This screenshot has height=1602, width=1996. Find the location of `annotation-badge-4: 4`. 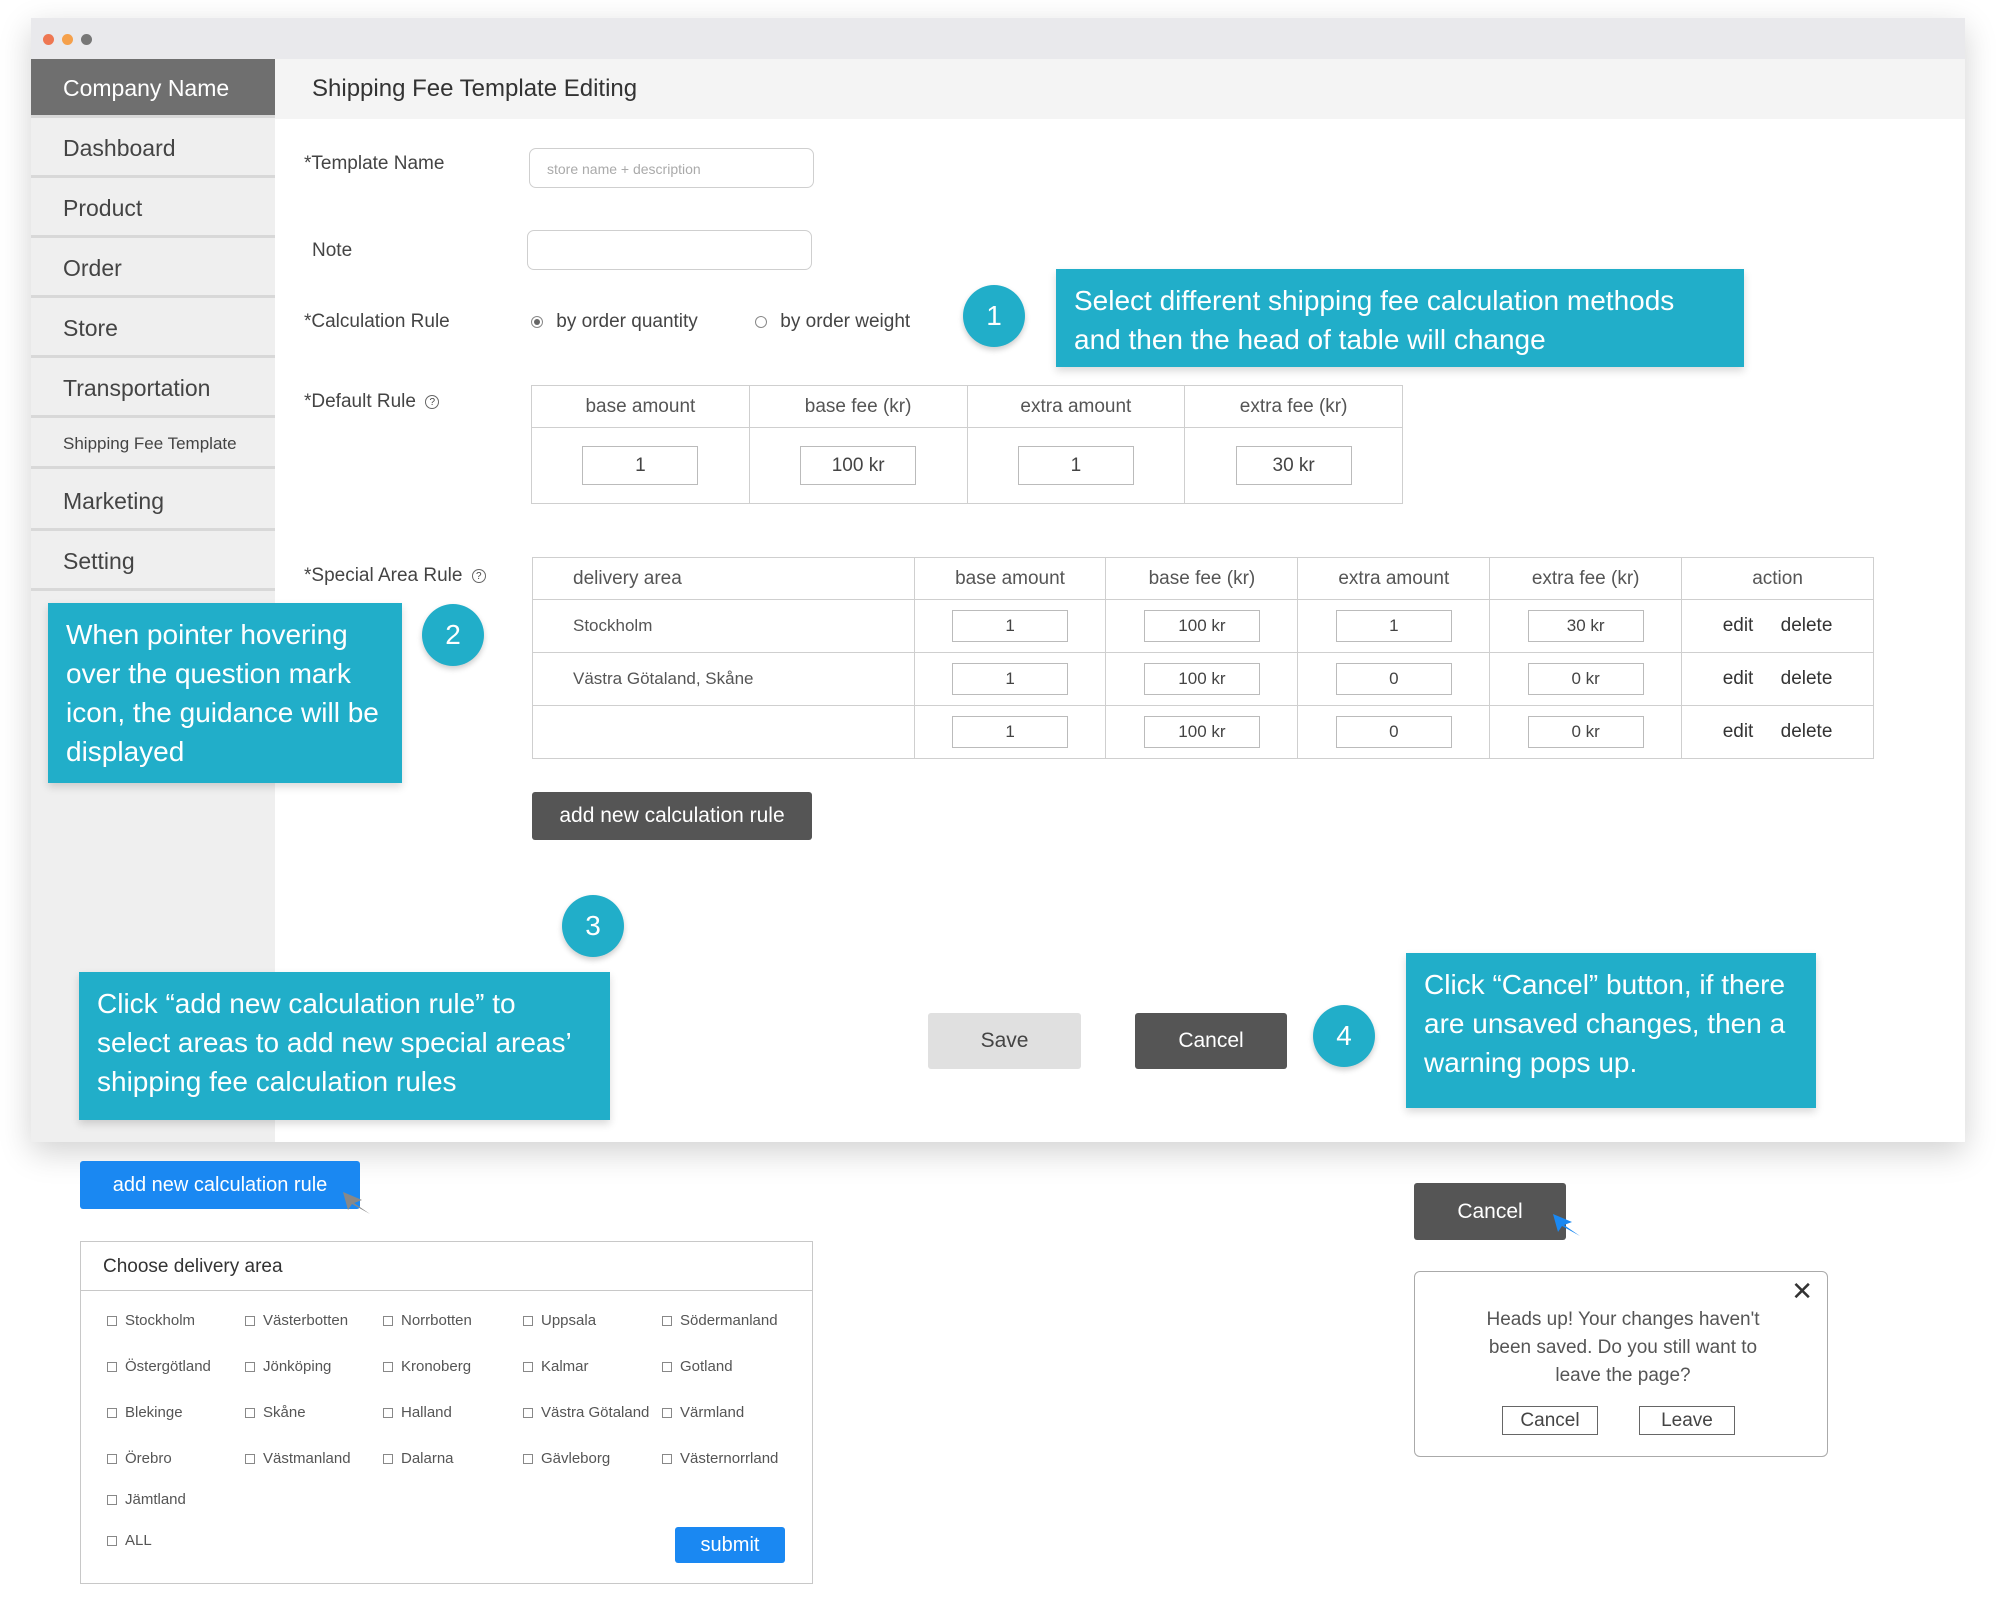

annotation-badge-4: 4 is located at coordinates (1344, 1036).